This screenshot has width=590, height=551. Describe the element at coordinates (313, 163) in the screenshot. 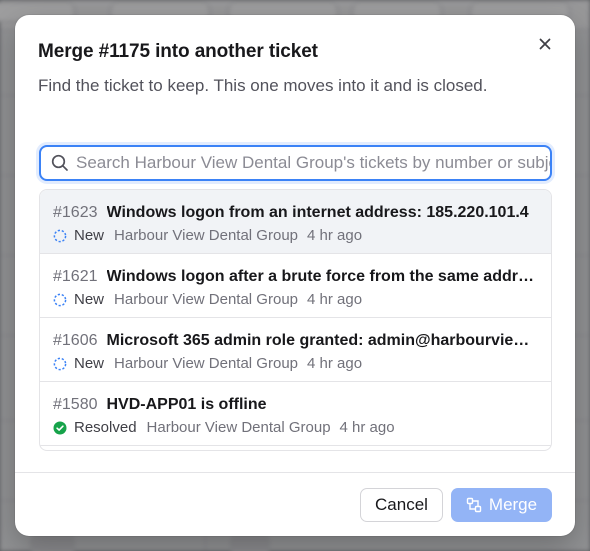

I see `ticket-search-input` at that location.